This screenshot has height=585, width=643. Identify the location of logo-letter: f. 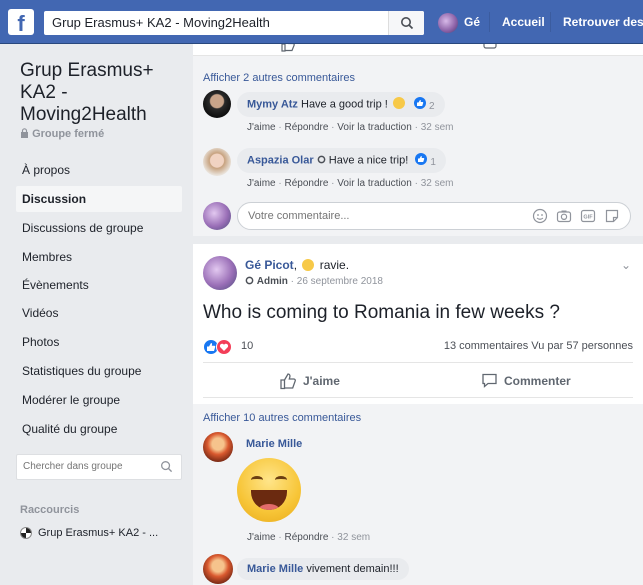
(21, 23).